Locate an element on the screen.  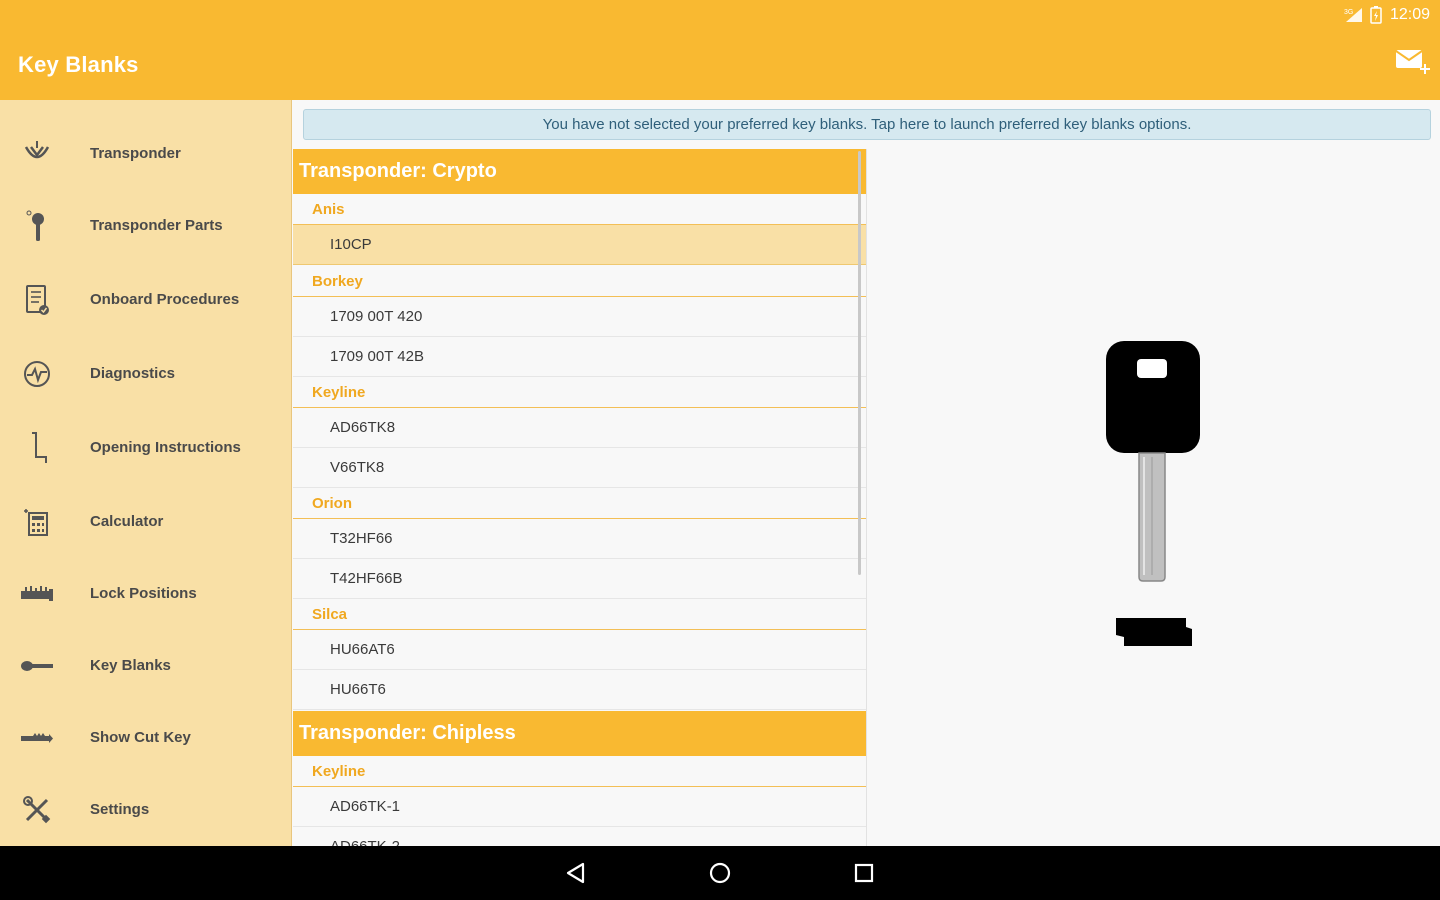
transponder-parts-icon is located at coordinates (37, 226).